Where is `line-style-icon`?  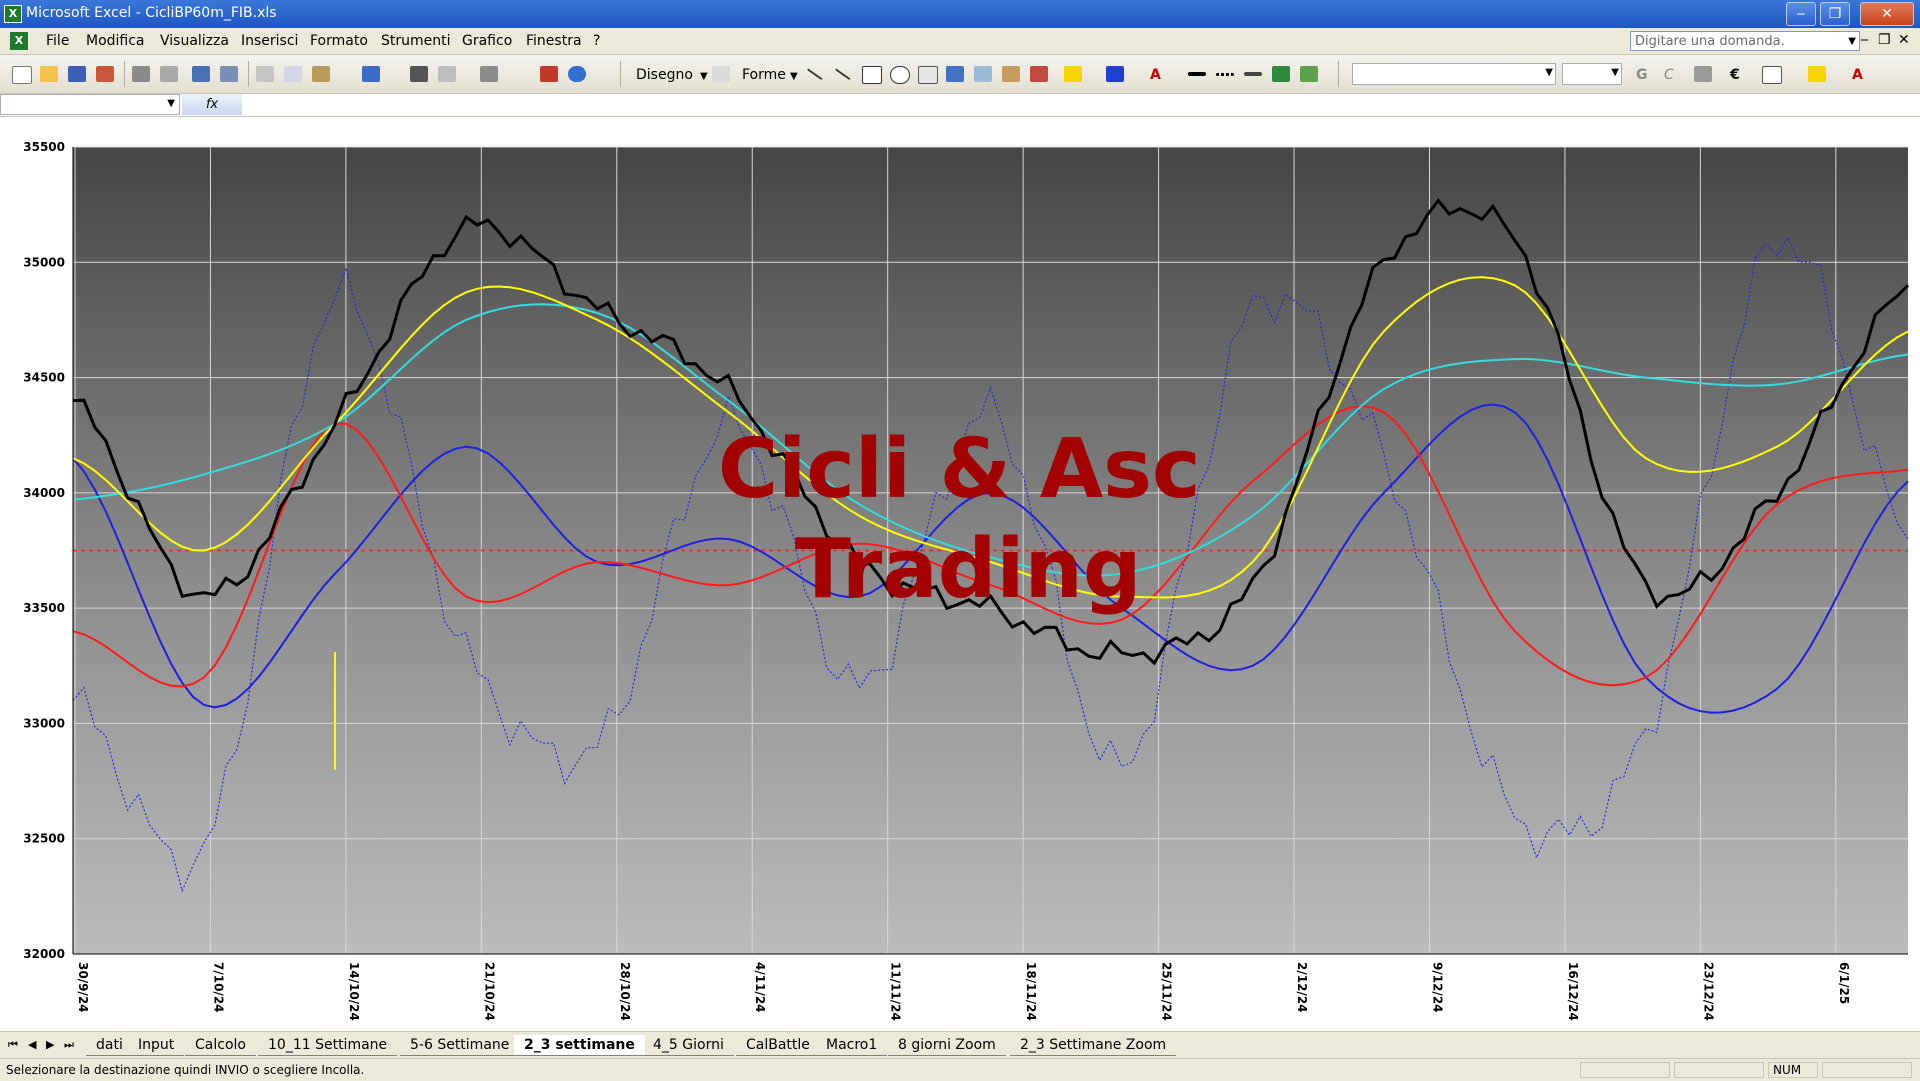 line-style-icon is located at coordinates (1197, 74).